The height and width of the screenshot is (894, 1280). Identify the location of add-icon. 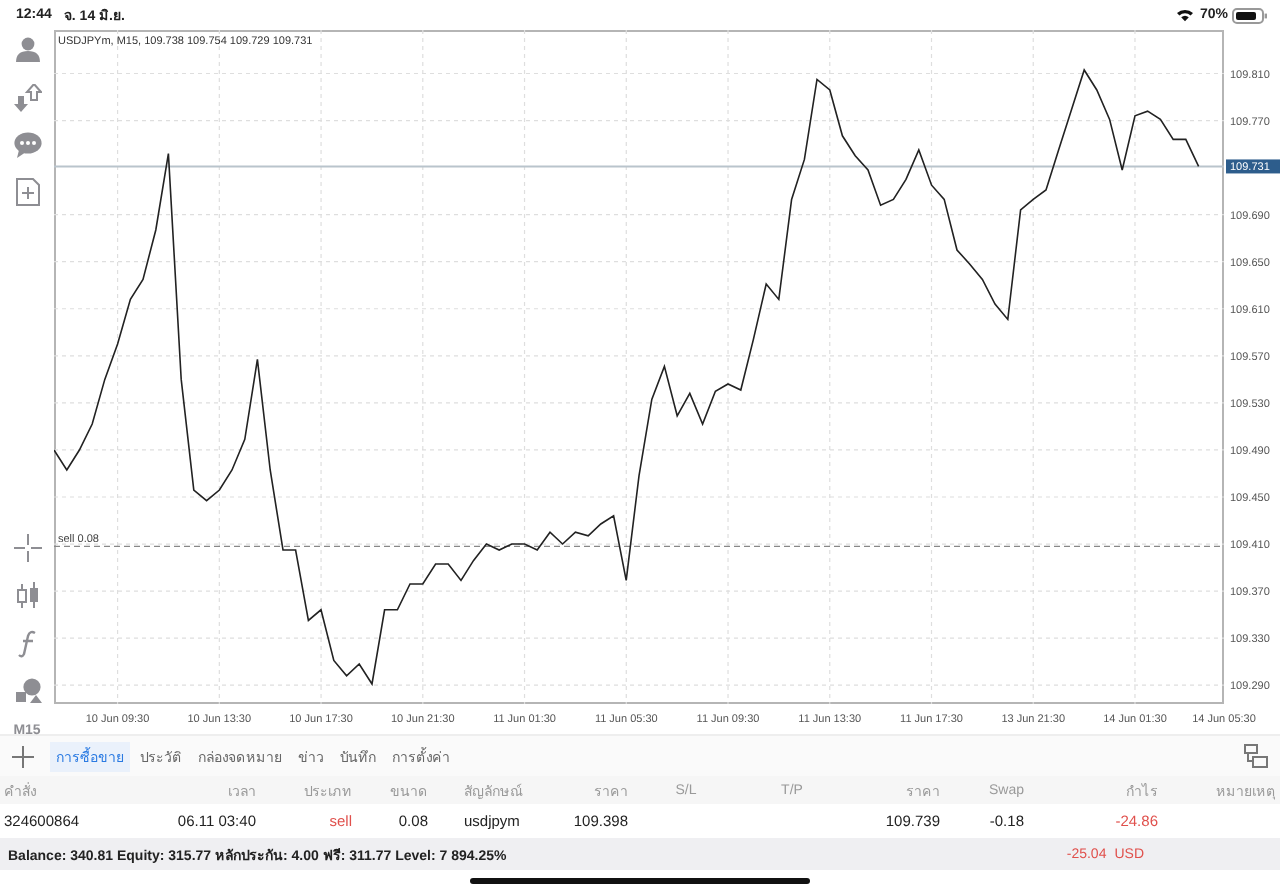
(23, 756).